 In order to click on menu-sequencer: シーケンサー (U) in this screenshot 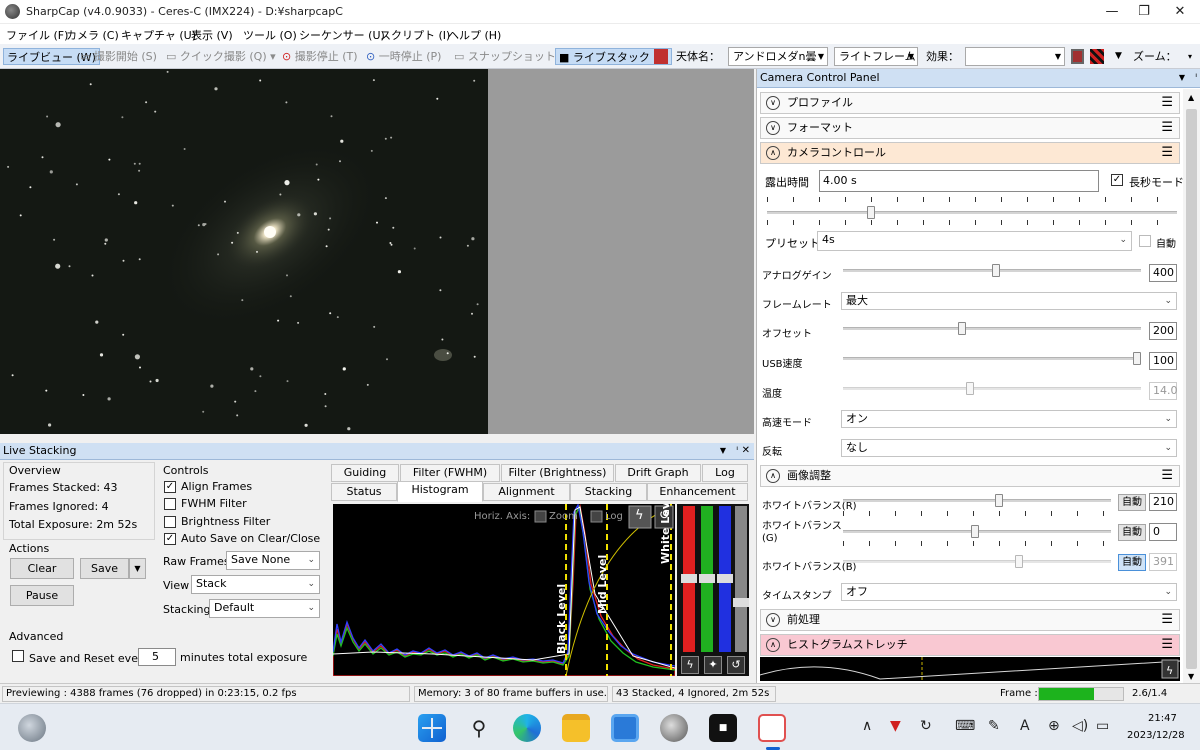, I will do `click(342, 35)`.